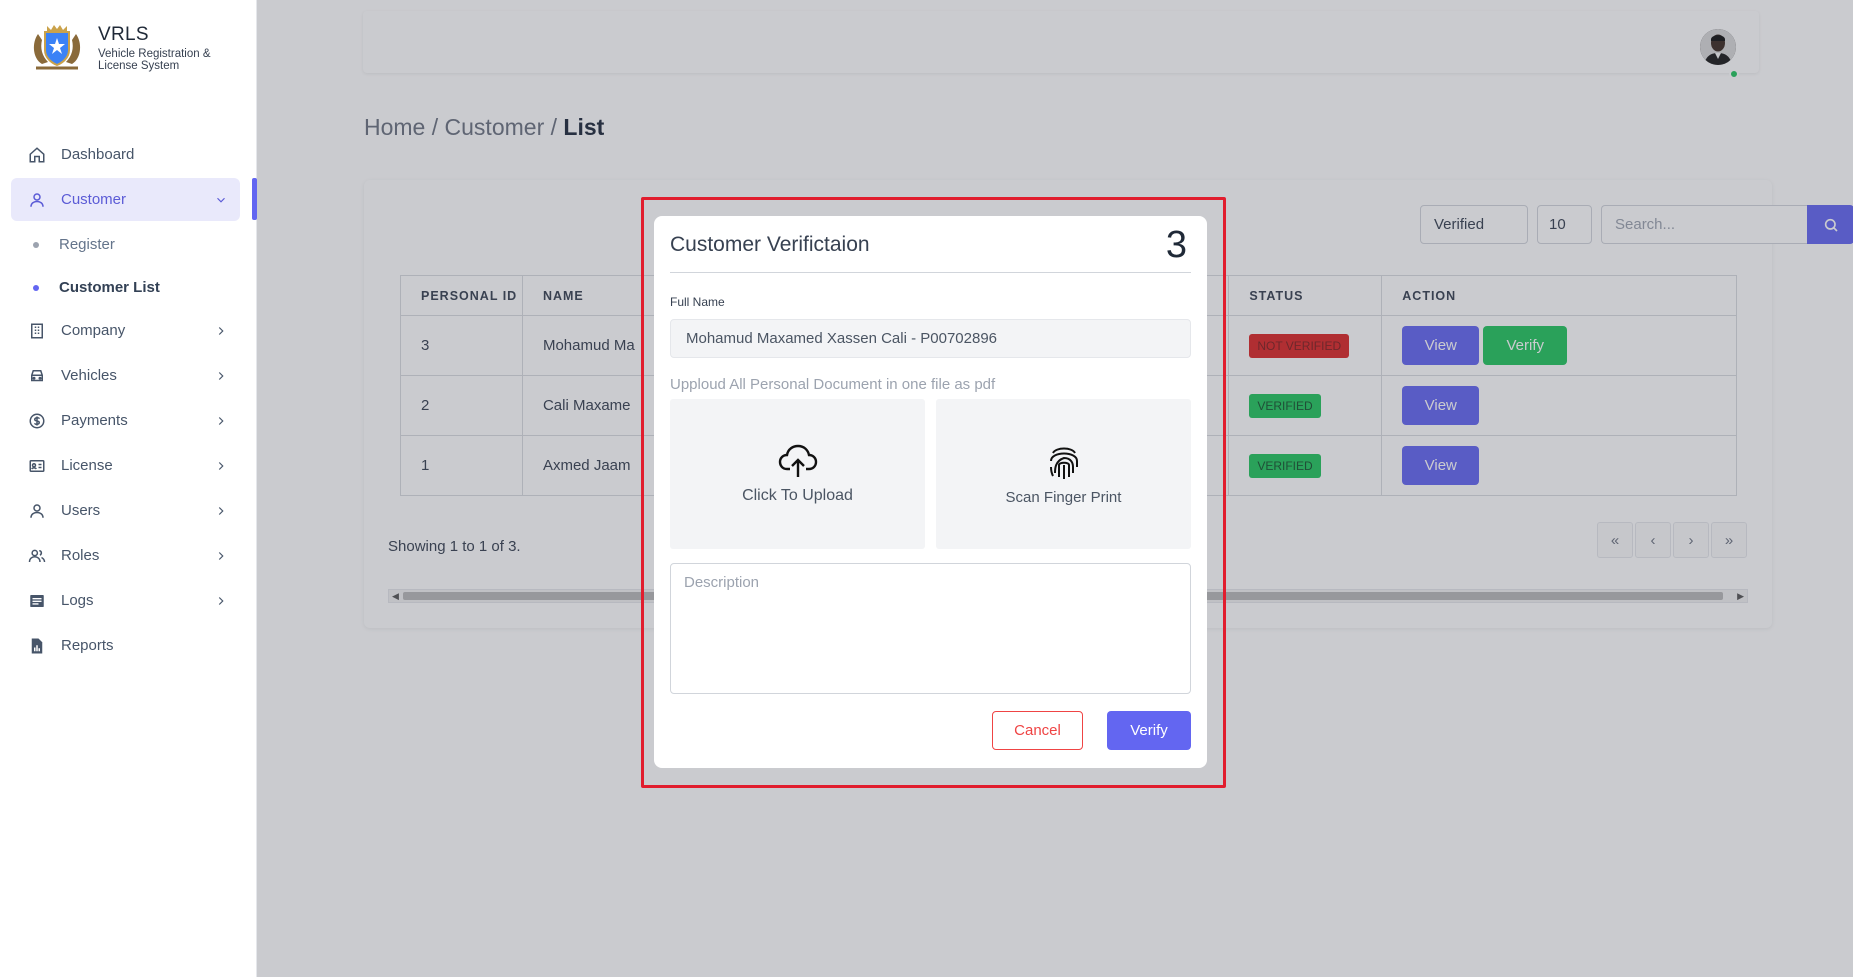 The image size is (1853, 977). What do you see at coordinates (125, 510) in the screenshot?
I see `sidebar-item-users: Users` at bounding box center [125, 510].